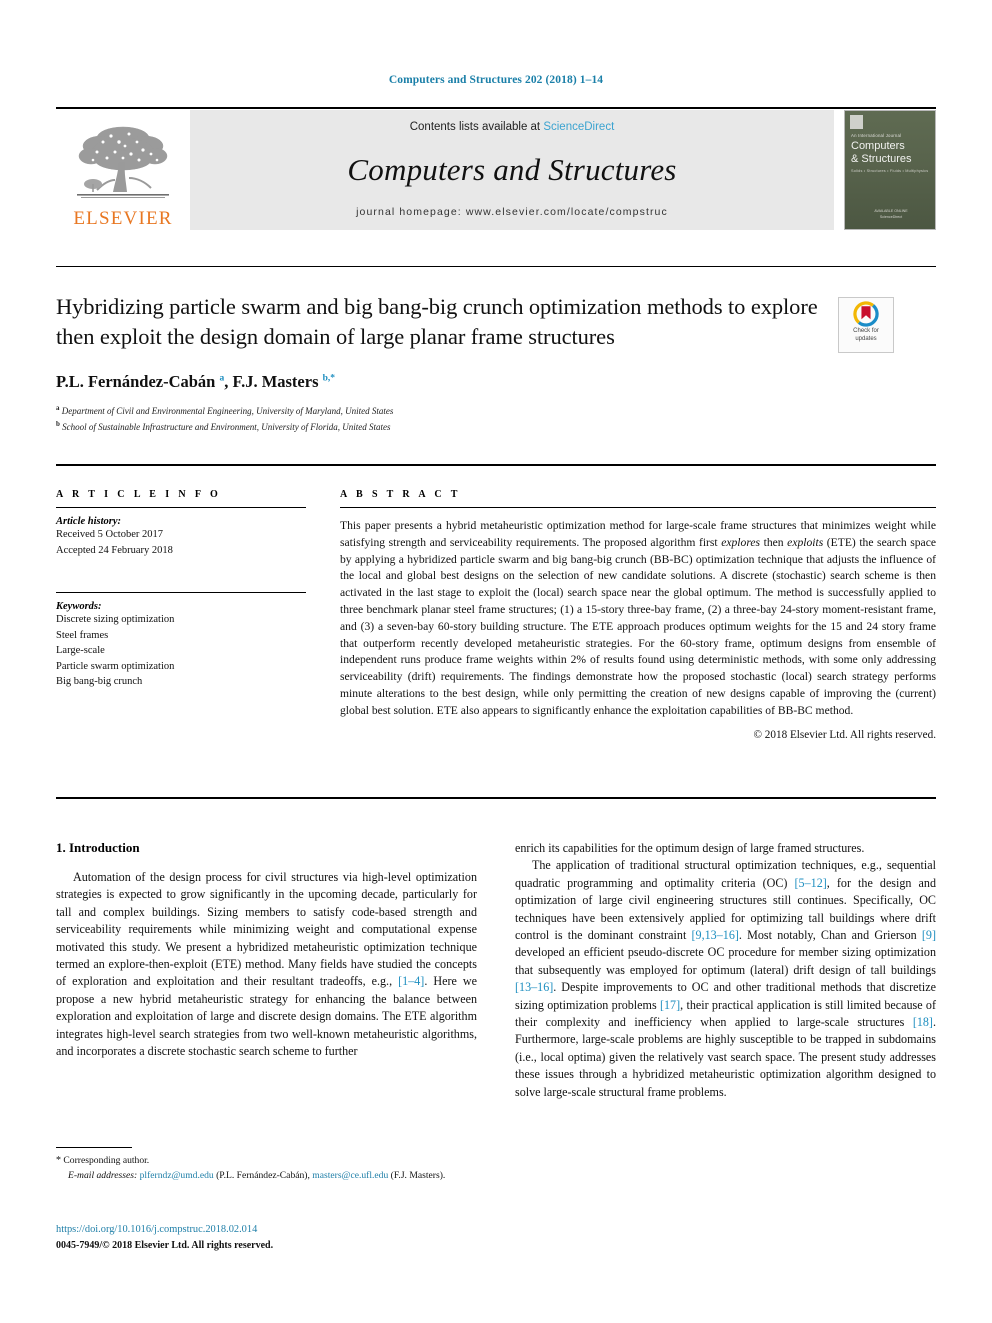  Describe the element at coordinates (115, 620) in the screenshot. I see `keyword-item: Discrete sizing optimization` at that location.